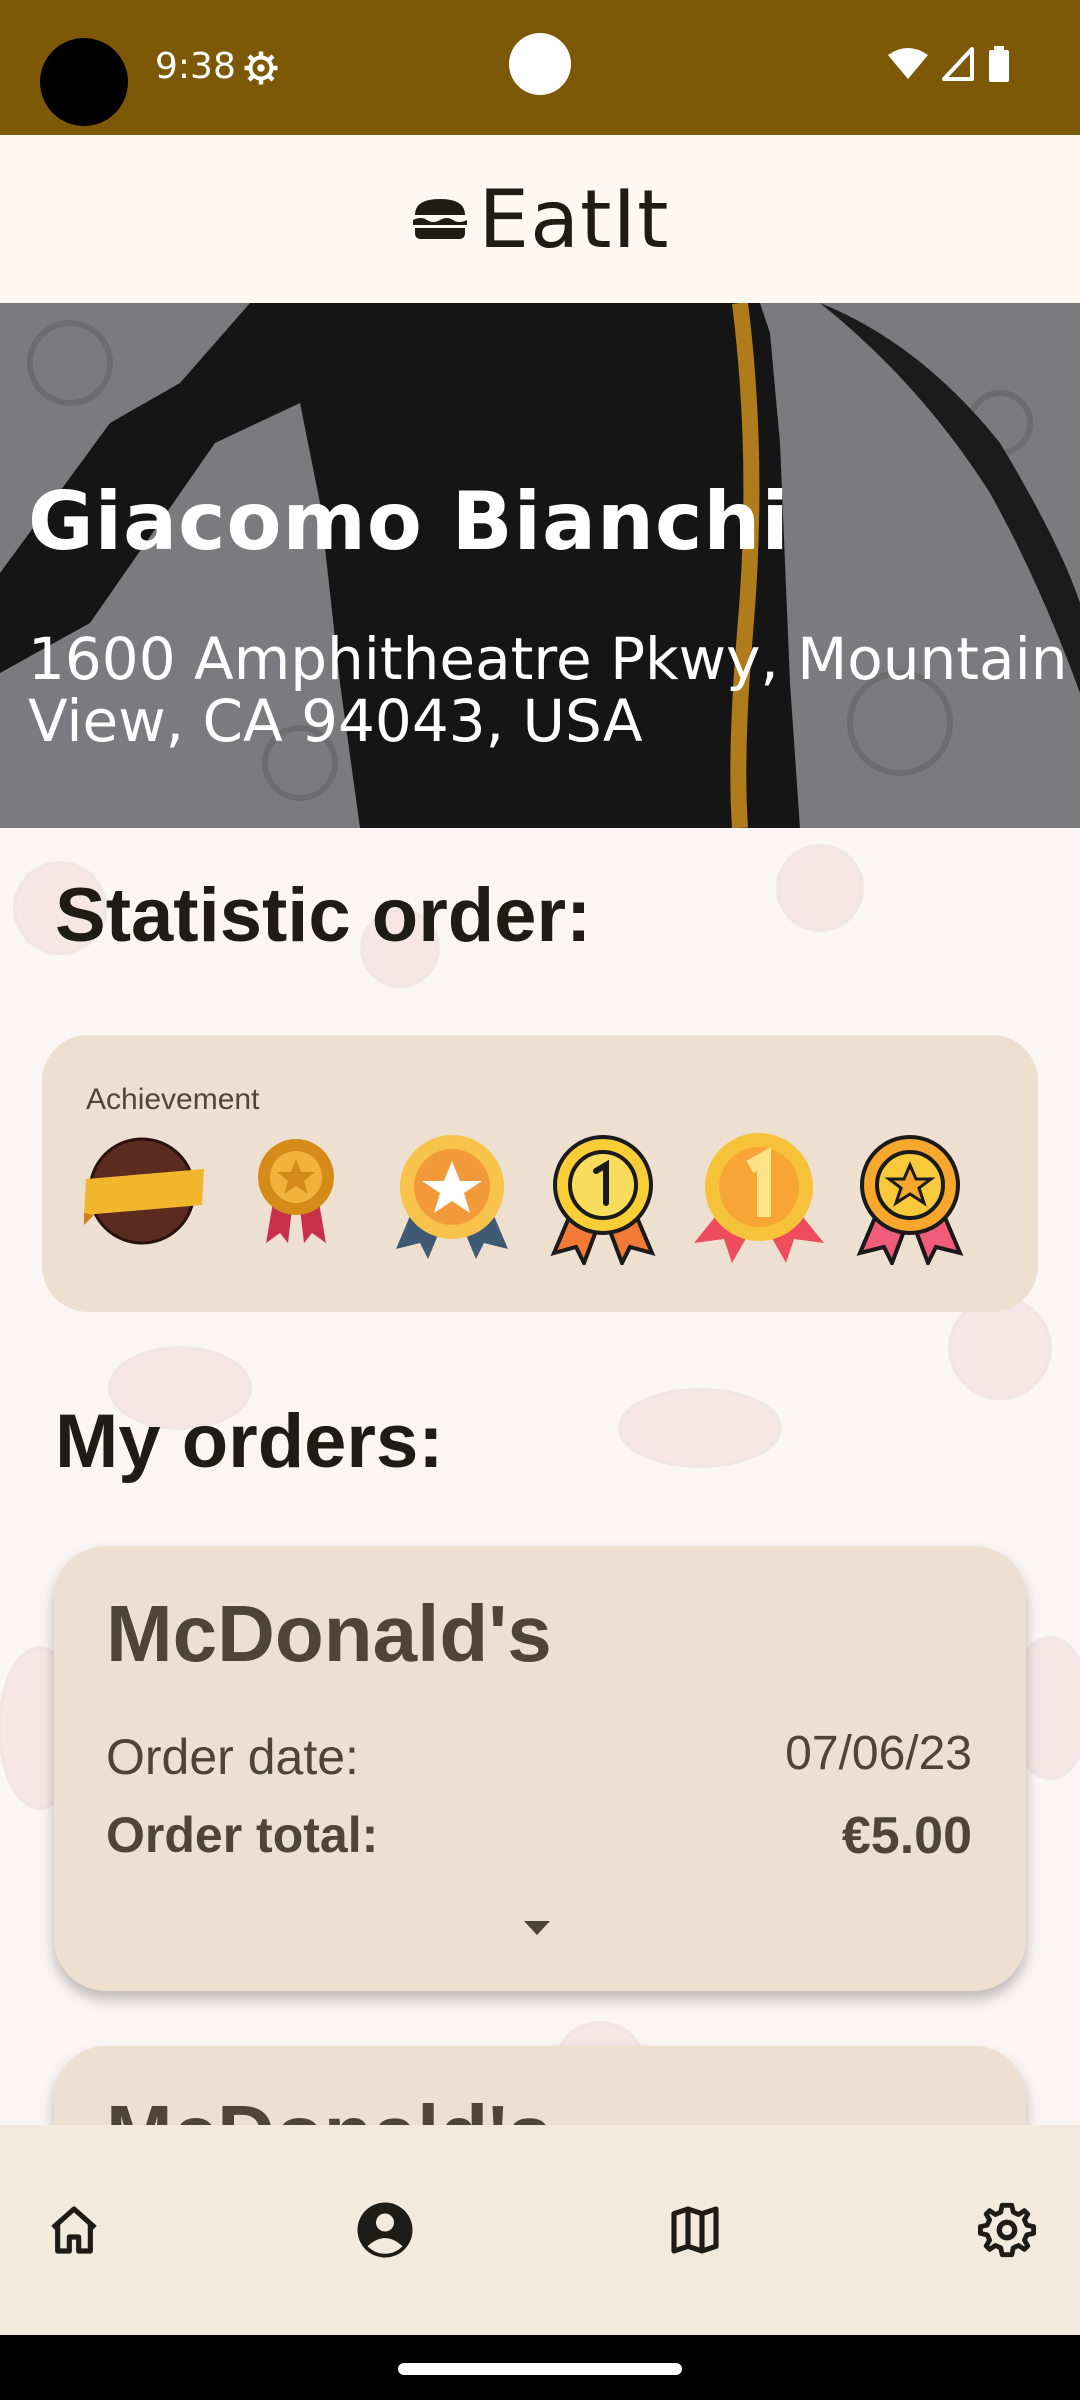 This screenshot has width=1080, height=2400. I want to click on map-icon, so click(695, 2230).